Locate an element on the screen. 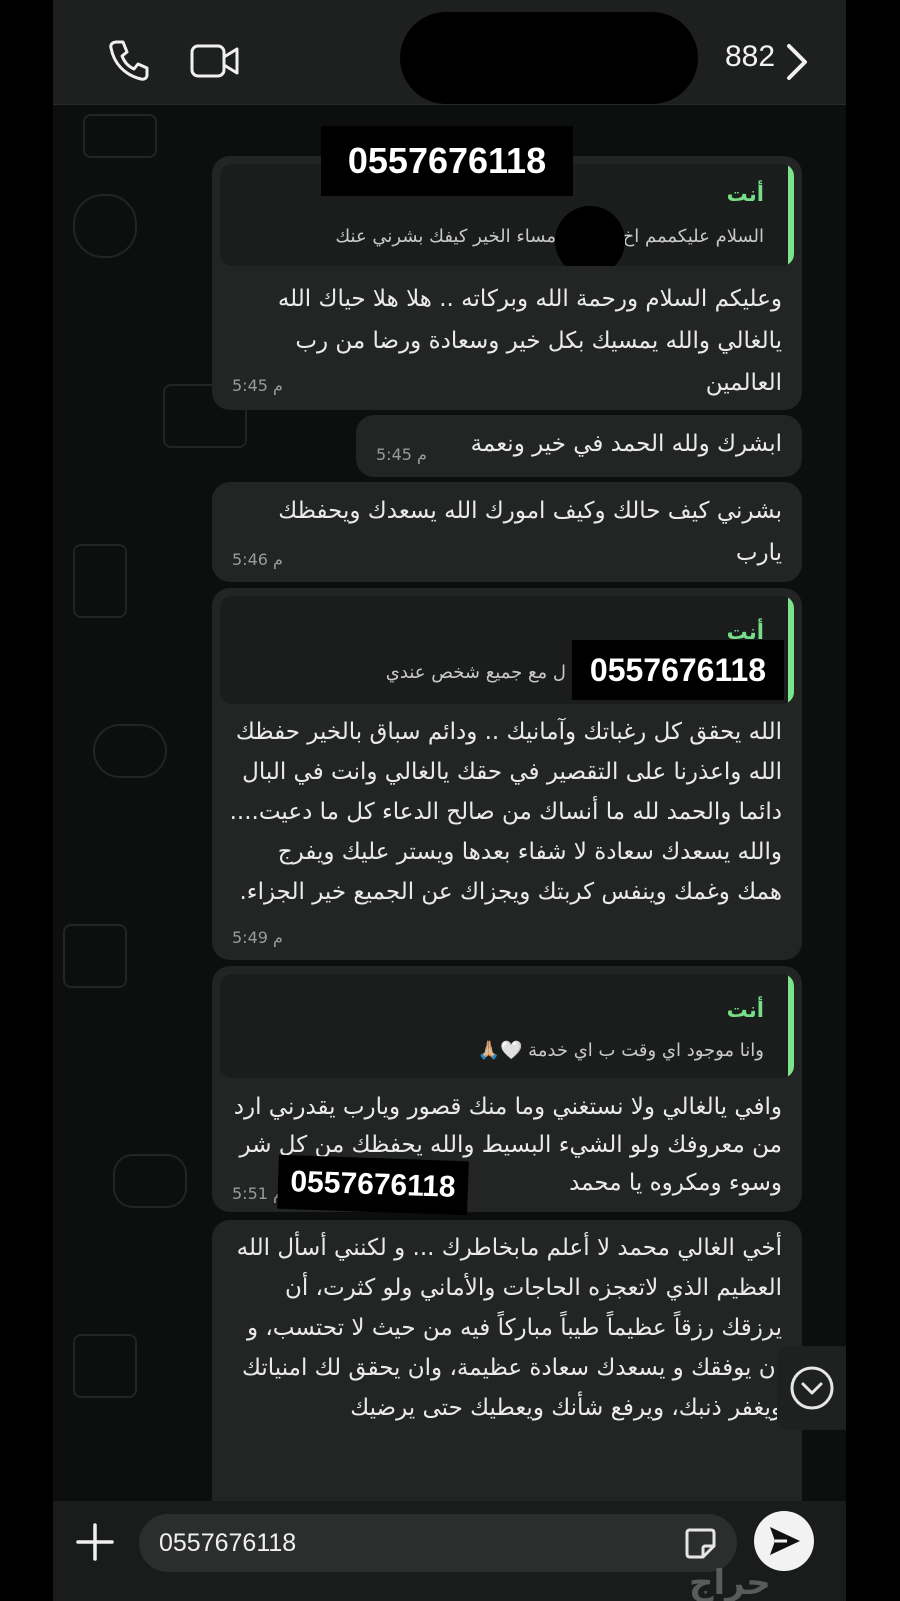  chevron-right-icon is located at coordinates (797, 62).